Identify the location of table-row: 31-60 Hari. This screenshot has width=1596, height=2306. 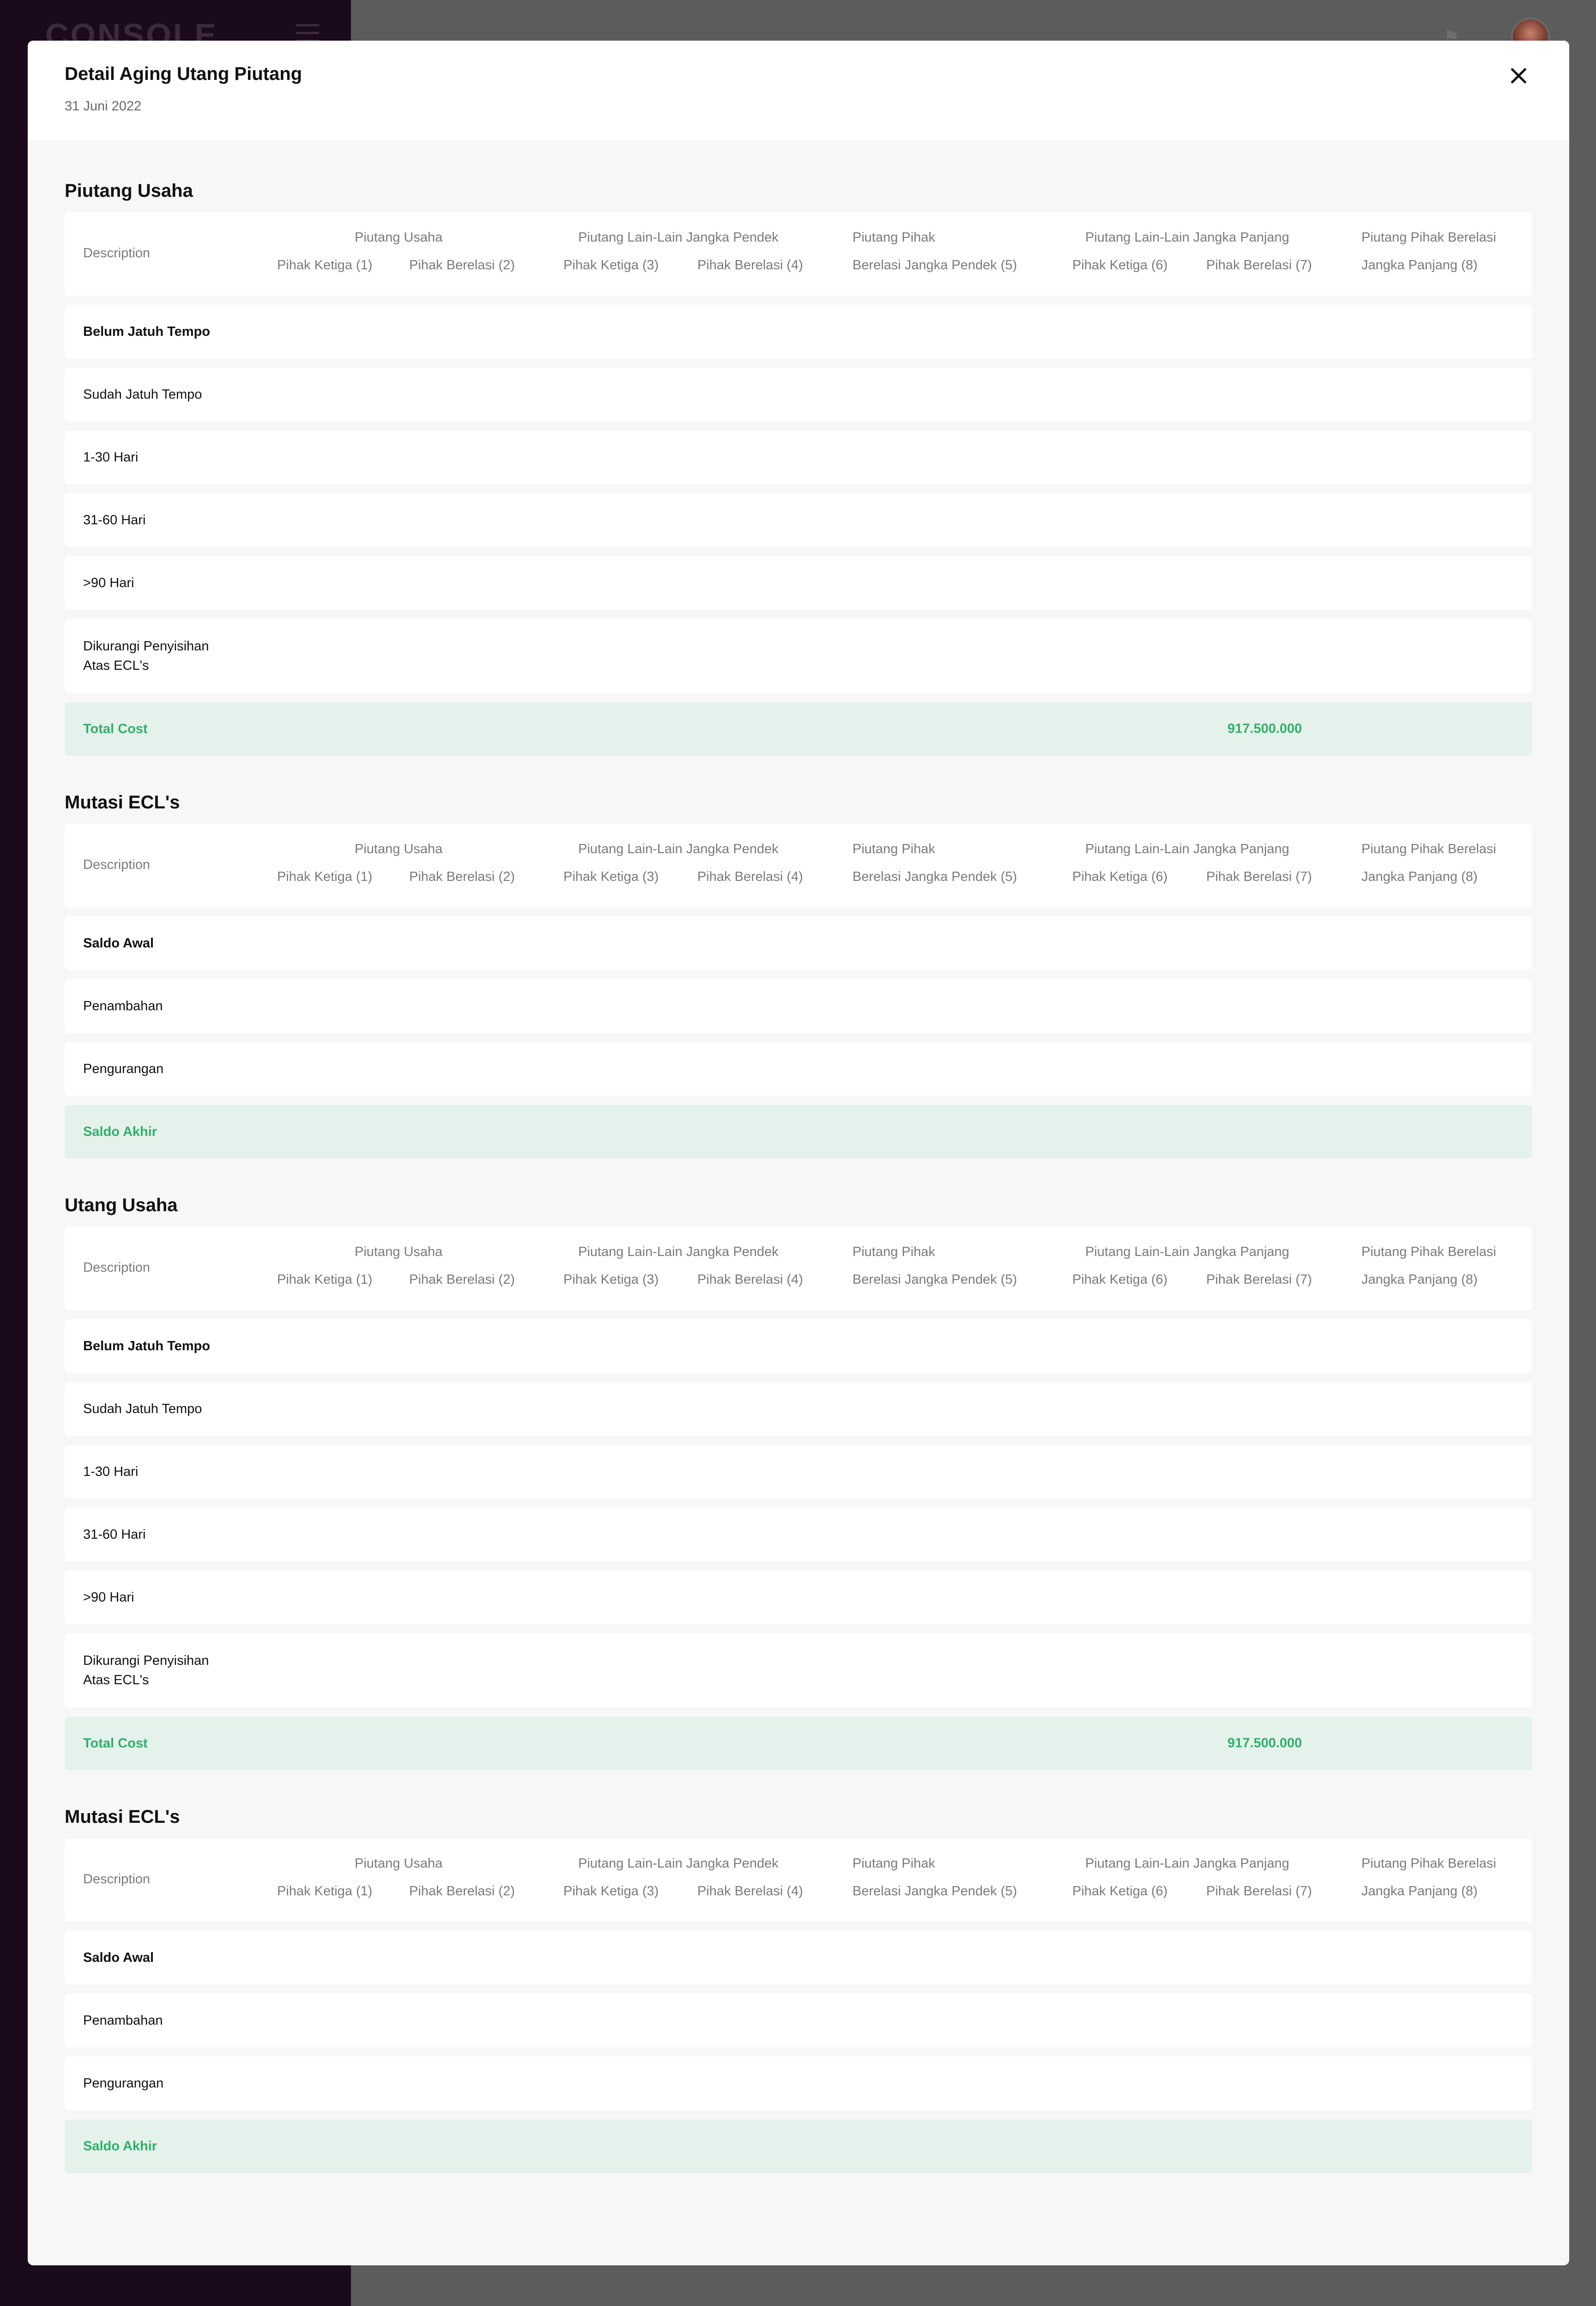
(798, 1534).